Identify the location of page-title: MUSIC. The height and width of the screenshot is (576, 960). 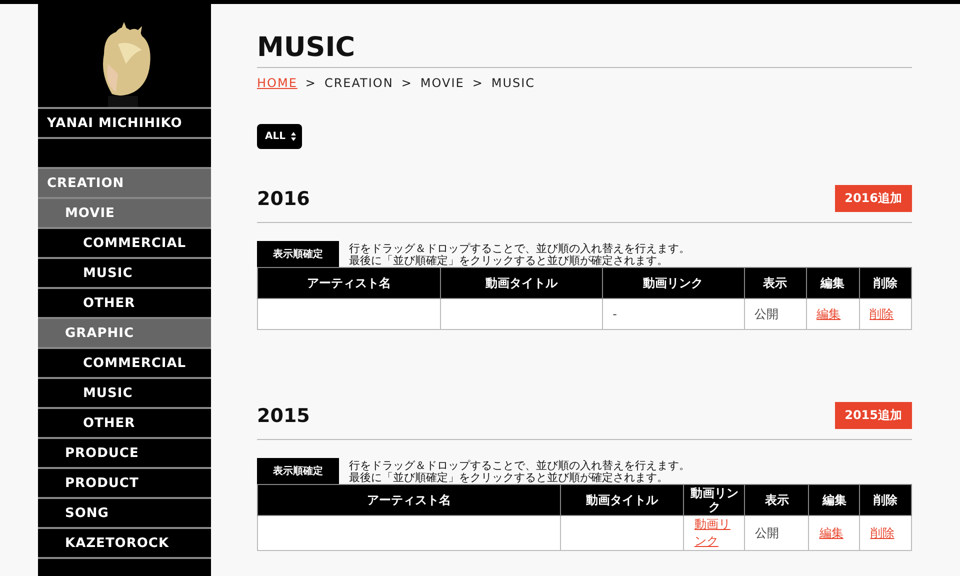
(584, 50).